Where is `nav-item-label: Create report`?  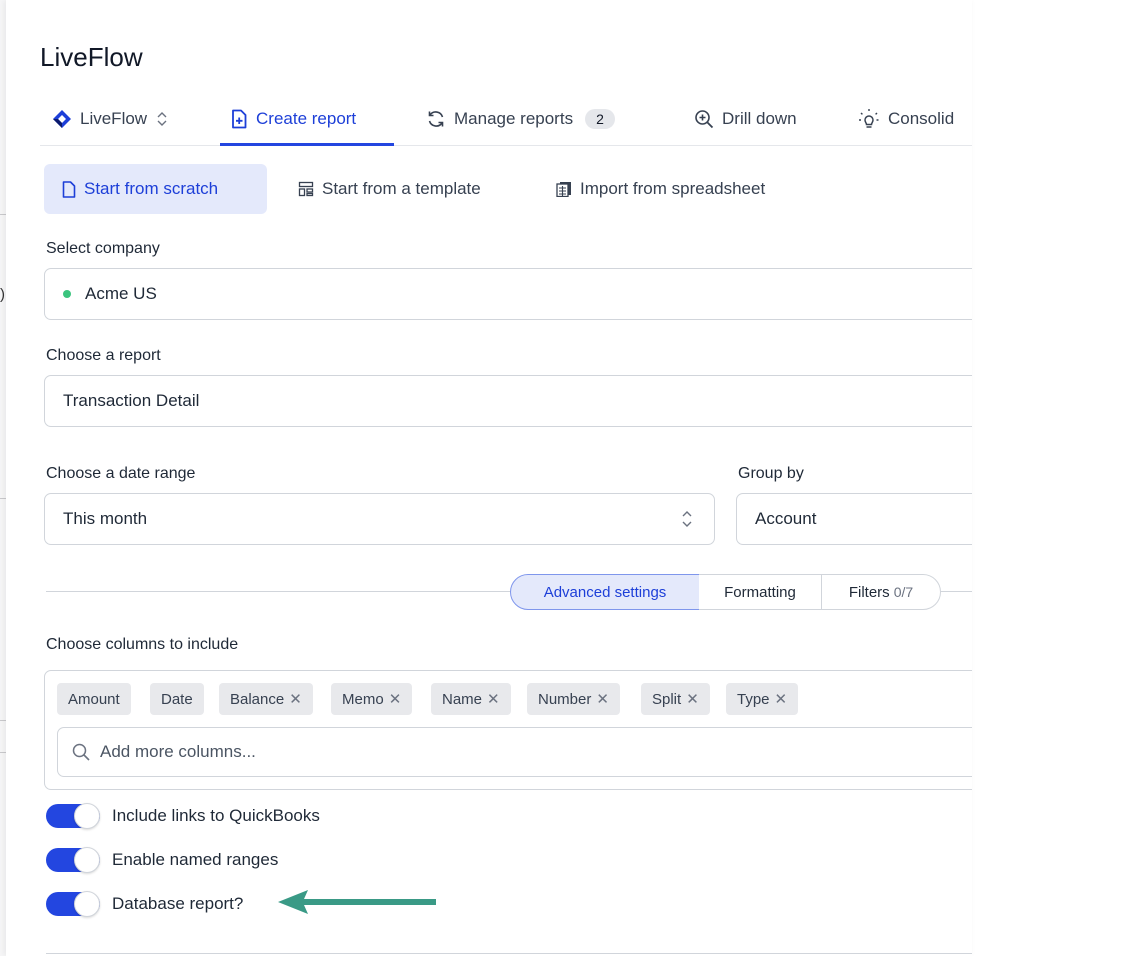
nav-item-label: Create report is located at coordinates (306, 118).